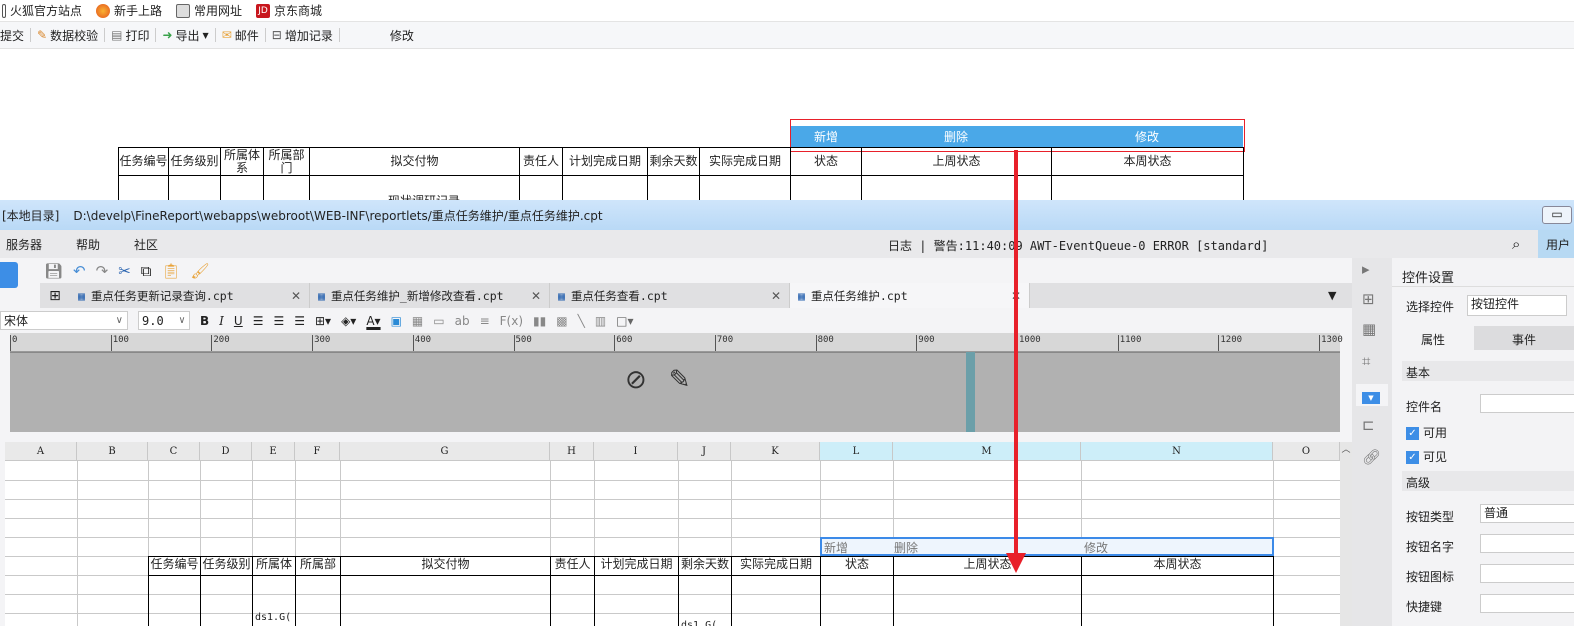 Image resolution: width=1574 pixels, height=626 pixels. I want to click on font-color-icon: A▾, so click(373, 321).